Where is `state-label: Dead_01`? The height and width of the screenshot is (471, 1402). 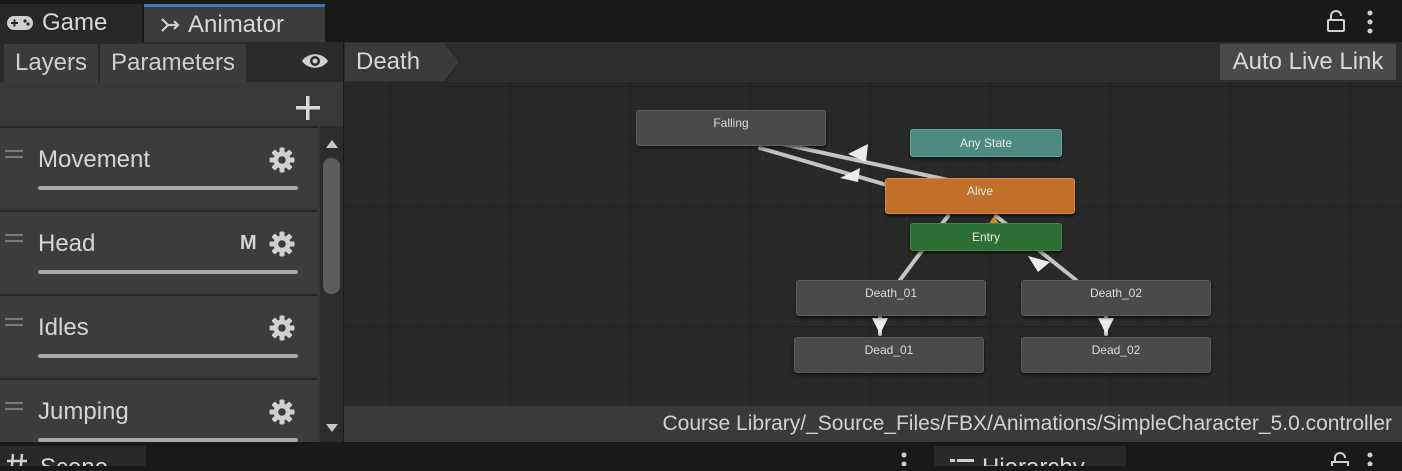 state-label: Dead_01 is located at coordinates (889, 350).